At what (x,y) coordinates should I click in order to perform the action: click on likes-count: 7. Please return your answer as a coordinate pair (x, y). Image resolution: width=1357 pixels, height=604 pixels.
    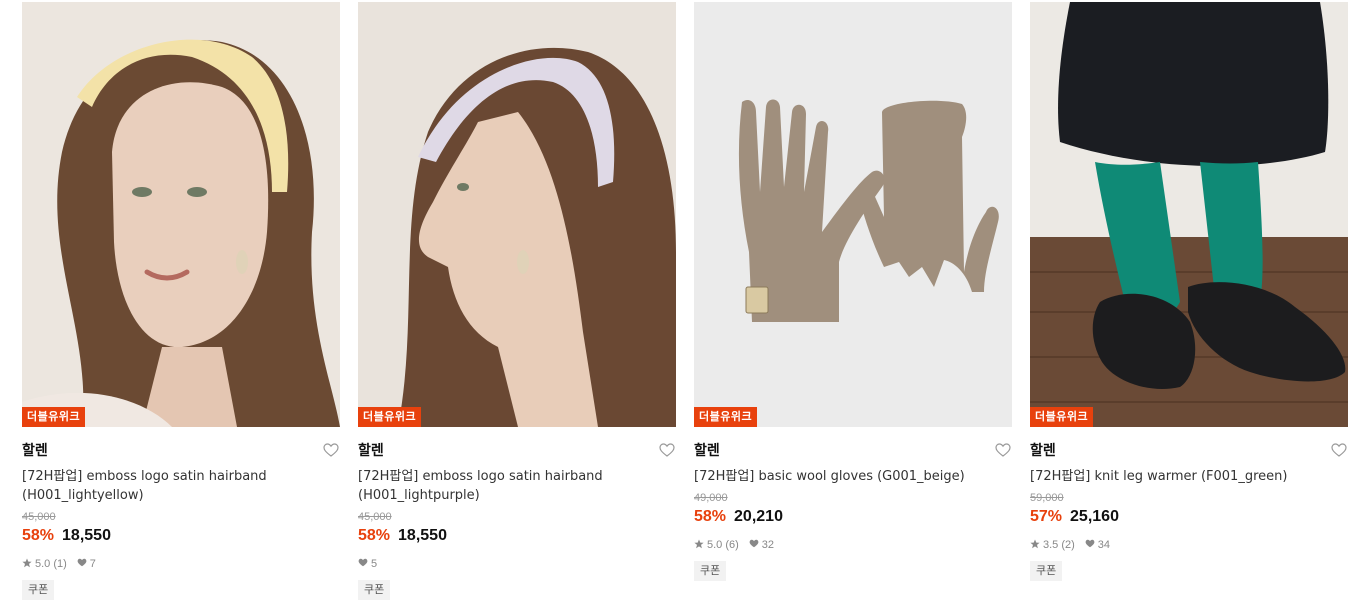
    Looking at the image, I should click on (92, 564).